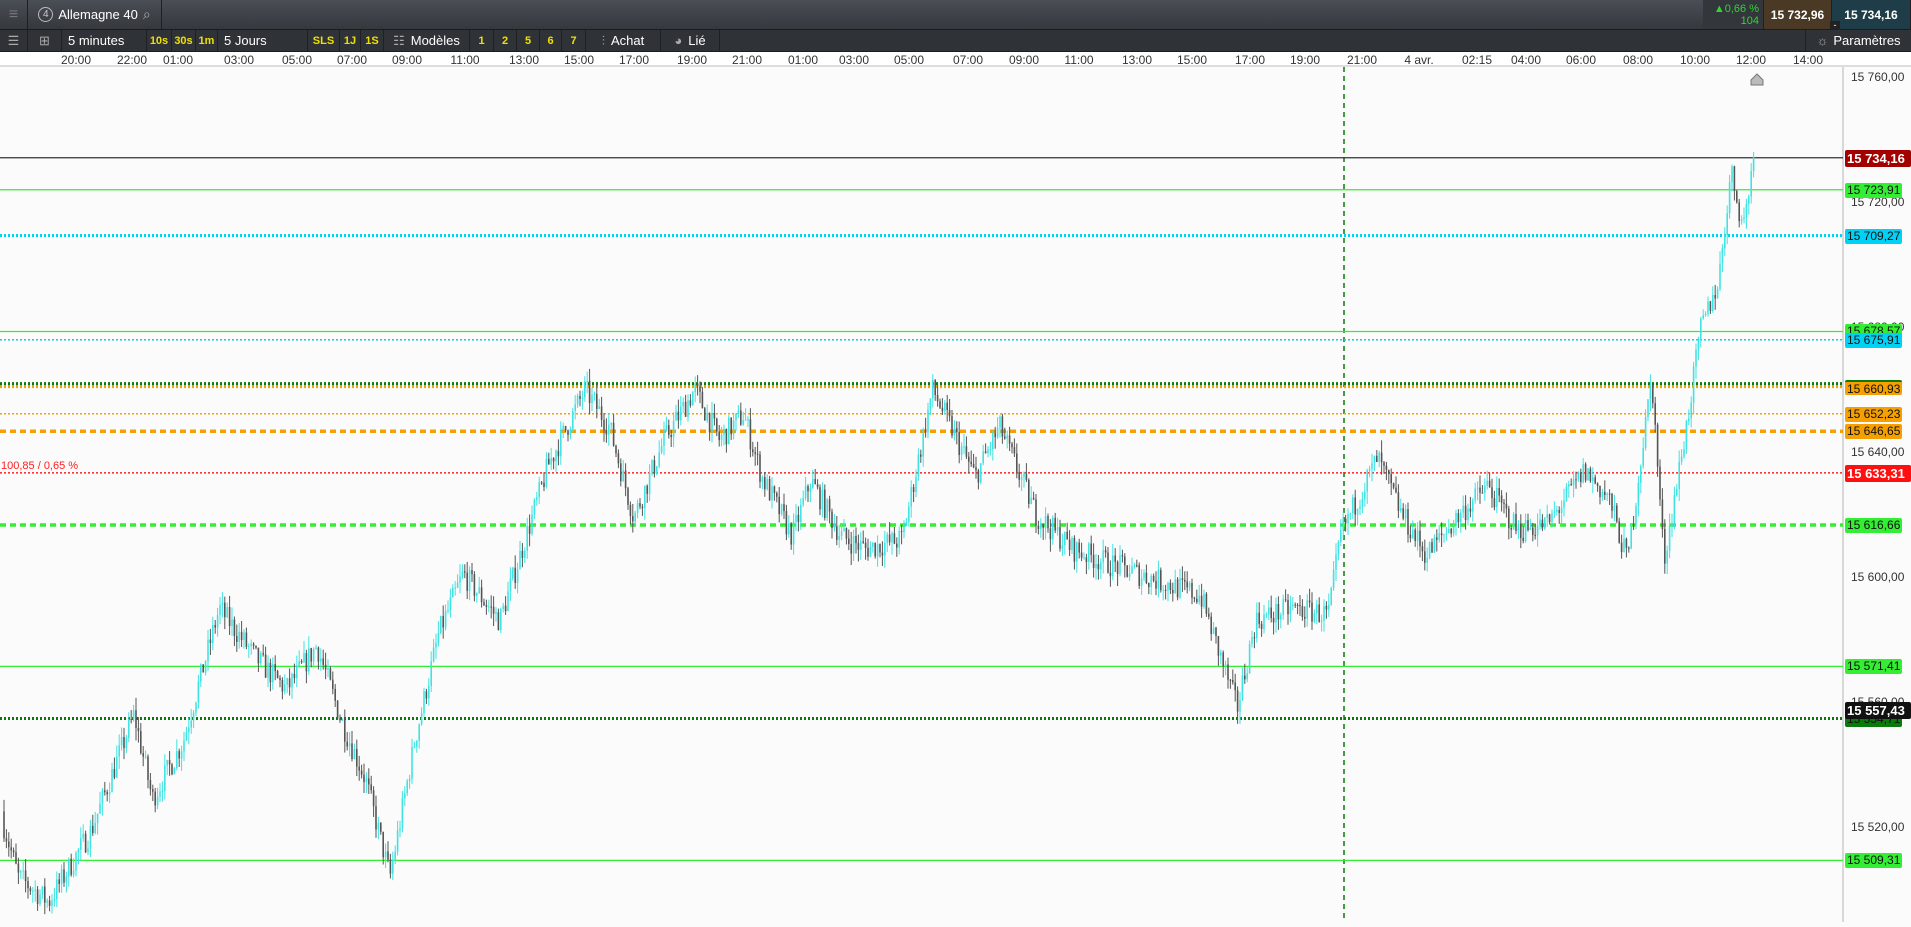  What do you see at coordinates (1874, 236) in the screenshot?
I see `price-level-tag: 15 709,27` at bounding box center [1874, 236].